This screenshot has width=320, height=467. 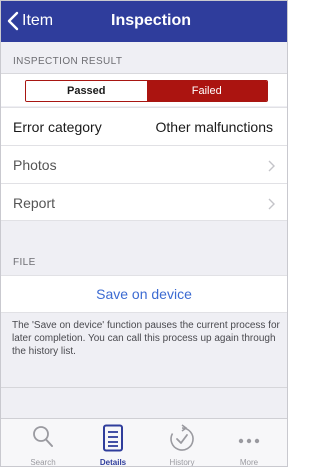 I want to click on report-label: Report, so click(x=34, y=203).